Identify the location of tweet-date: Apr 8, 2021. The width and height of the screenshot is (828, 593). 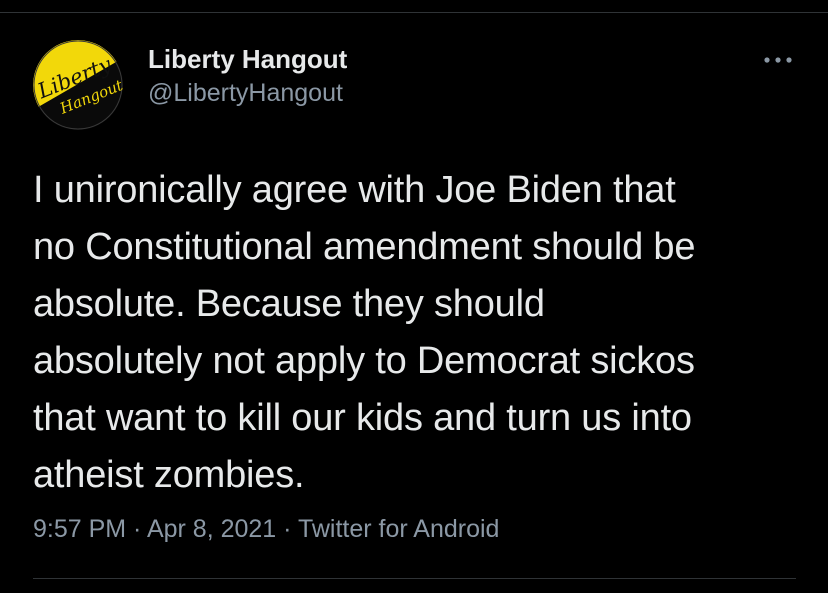
(211, 529).